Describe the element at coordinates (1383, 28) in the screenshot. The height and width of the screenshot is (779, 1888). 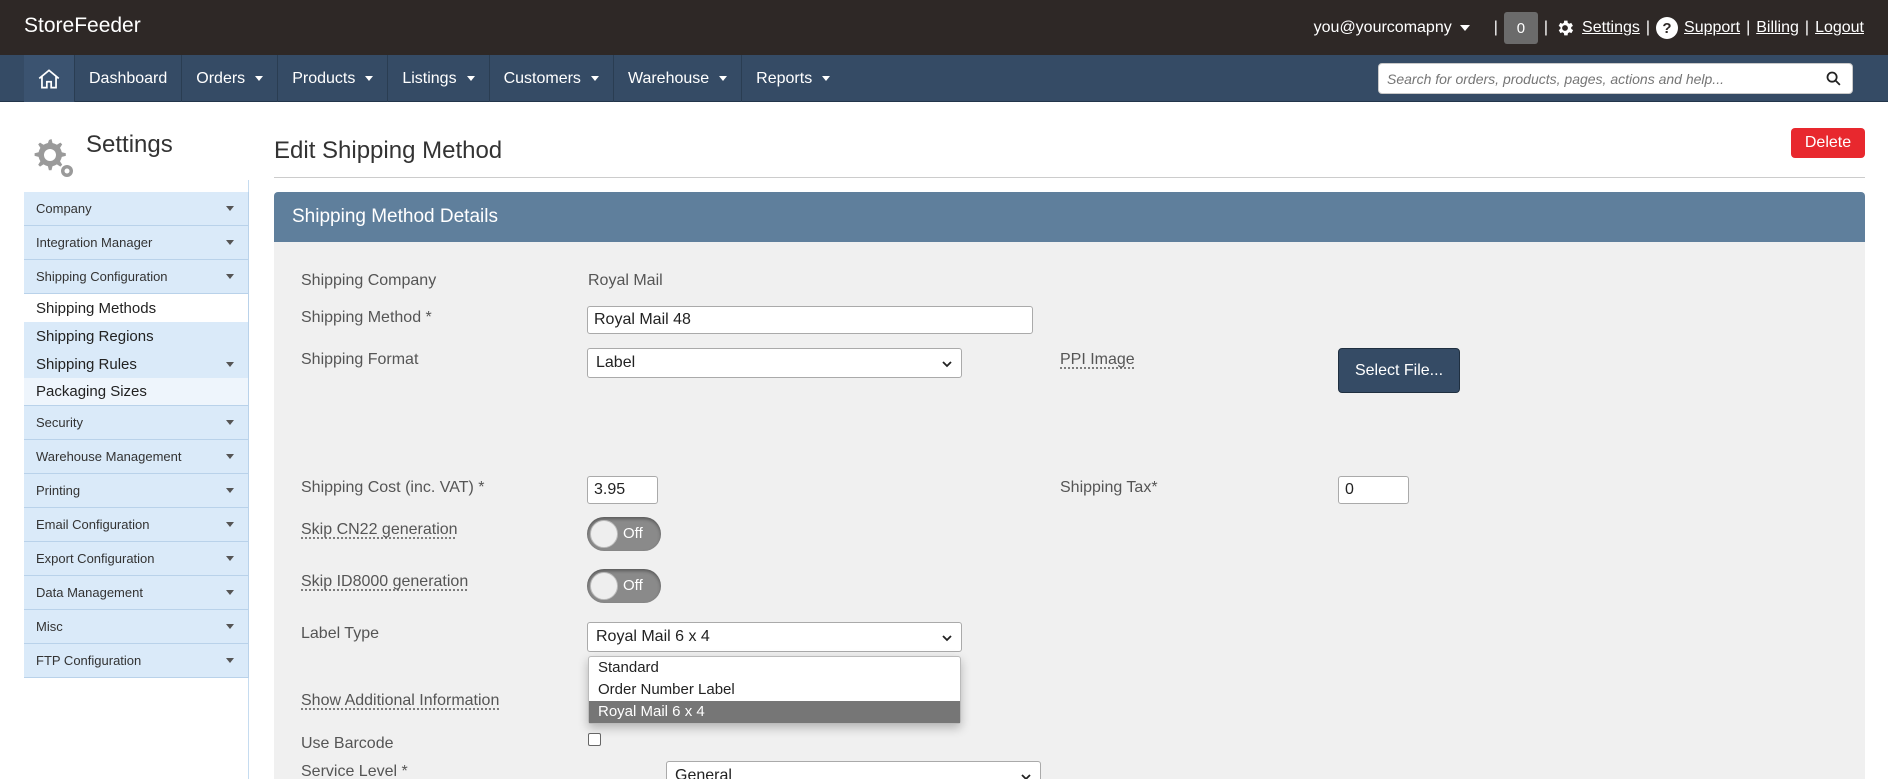
I see `user-email: you@yourcomapny` at that location.